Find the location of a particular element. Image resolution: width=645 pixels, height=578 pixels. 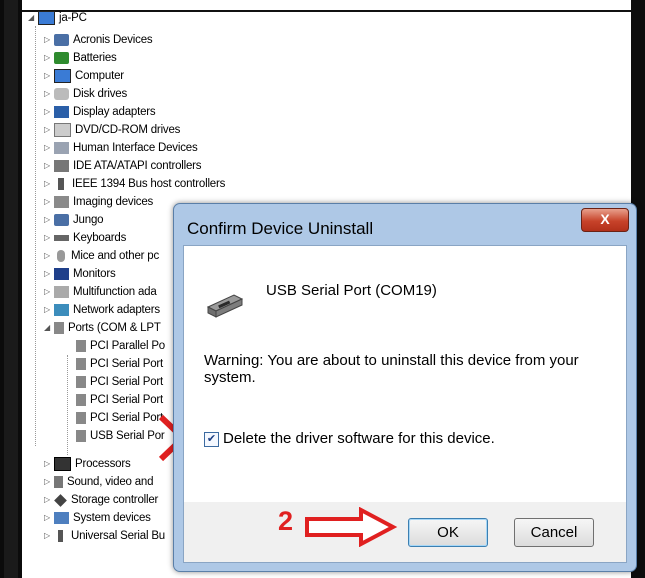

tree-item-monitors: ▷ Monitors is located at coordinates (79, 274).